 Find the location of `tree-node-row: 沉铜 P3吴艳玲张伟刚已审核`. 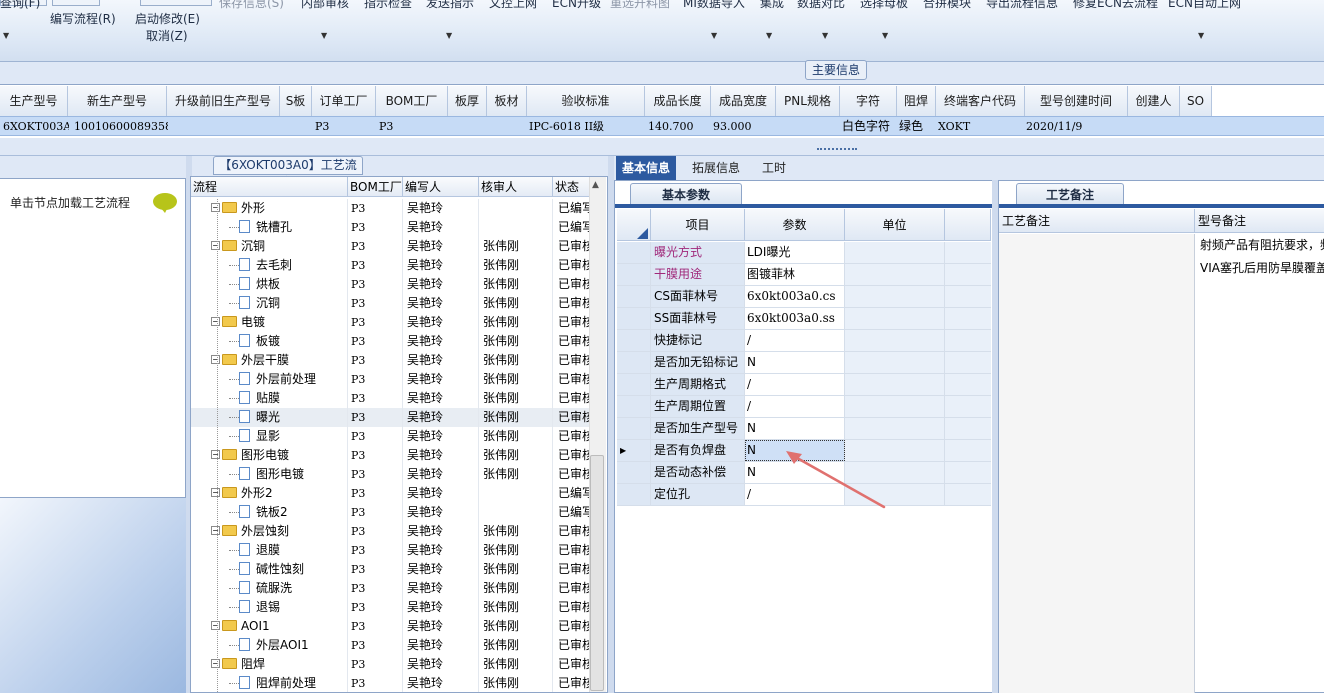

tree-node-row: 沉铜 P3吴艳玲张伟刚已审核 is located at coordinates (391, 303).